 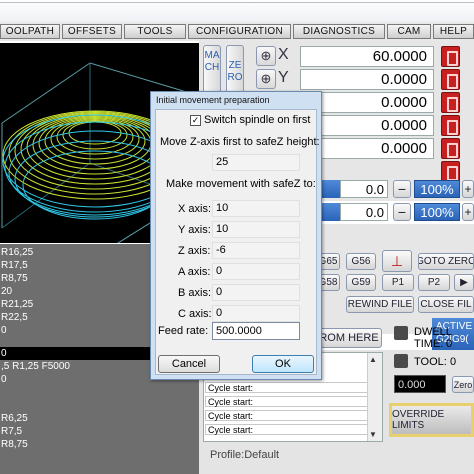 What do you see at coordinates (433, 332) in the screenshot?
I see `dwell-label: DWELL` at bounding box center [433, 332].